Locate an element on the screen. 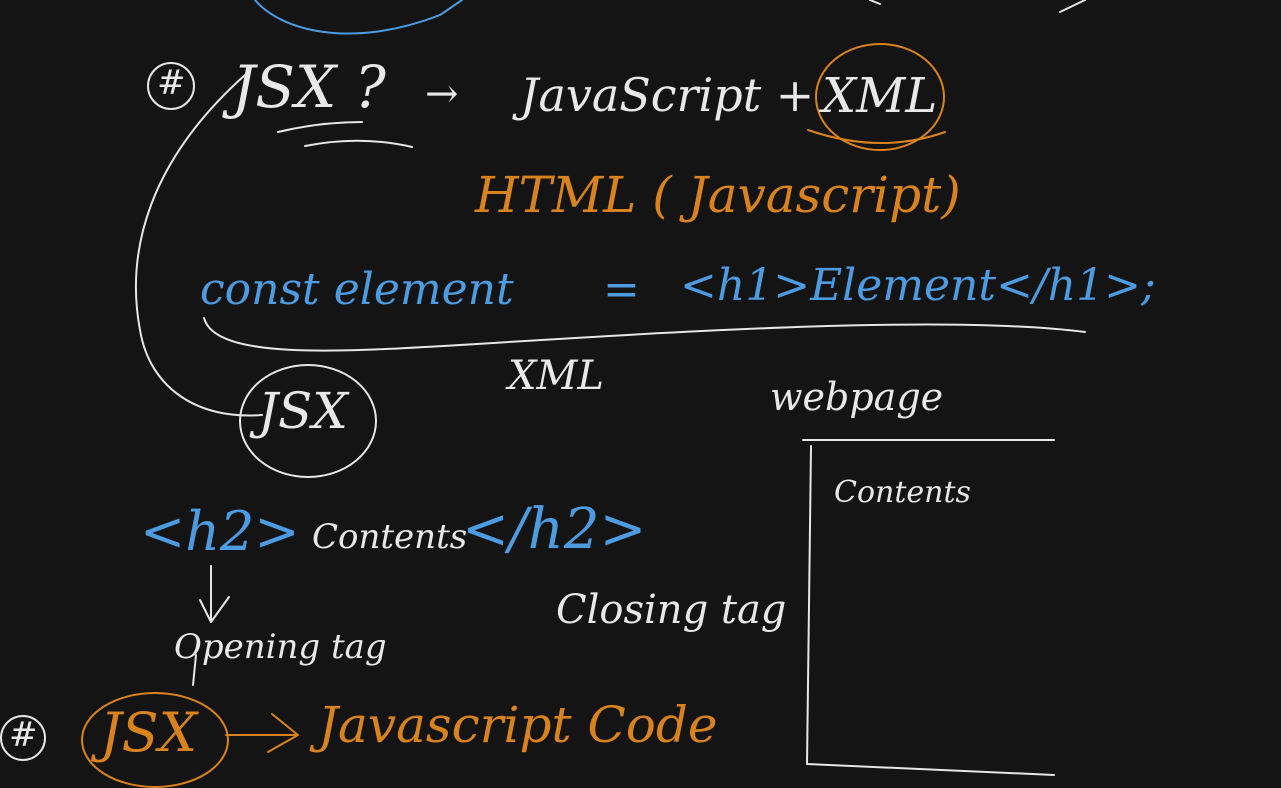 Image resolution: width=1281 pixels, height=788 pixels. down-arrow is located at coordinates (214, 594).